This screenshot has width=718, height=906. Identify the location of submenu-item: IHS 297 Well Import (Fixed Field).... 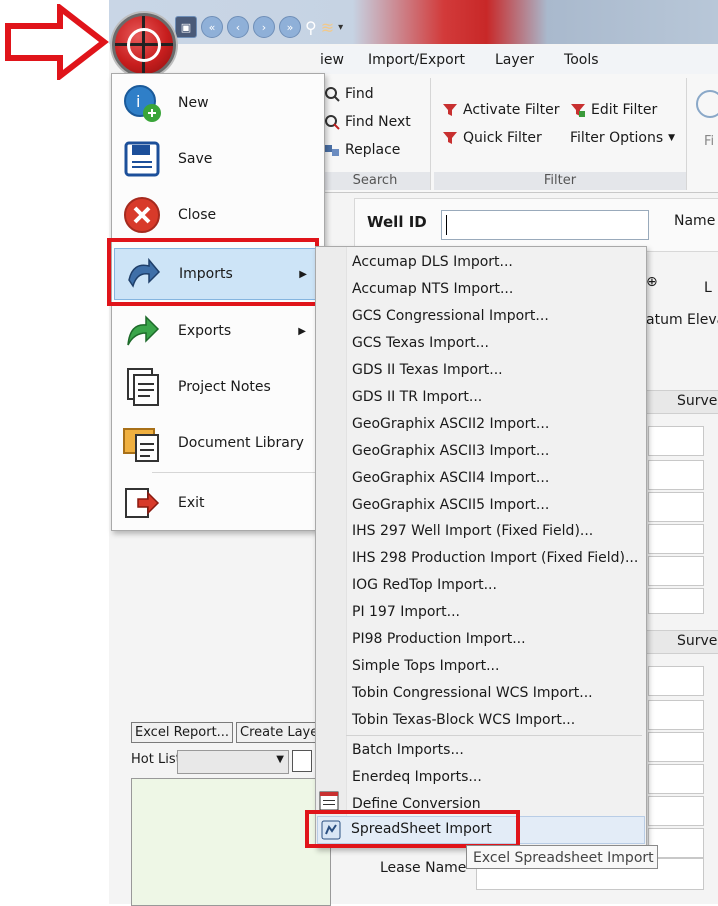
(472, 531).